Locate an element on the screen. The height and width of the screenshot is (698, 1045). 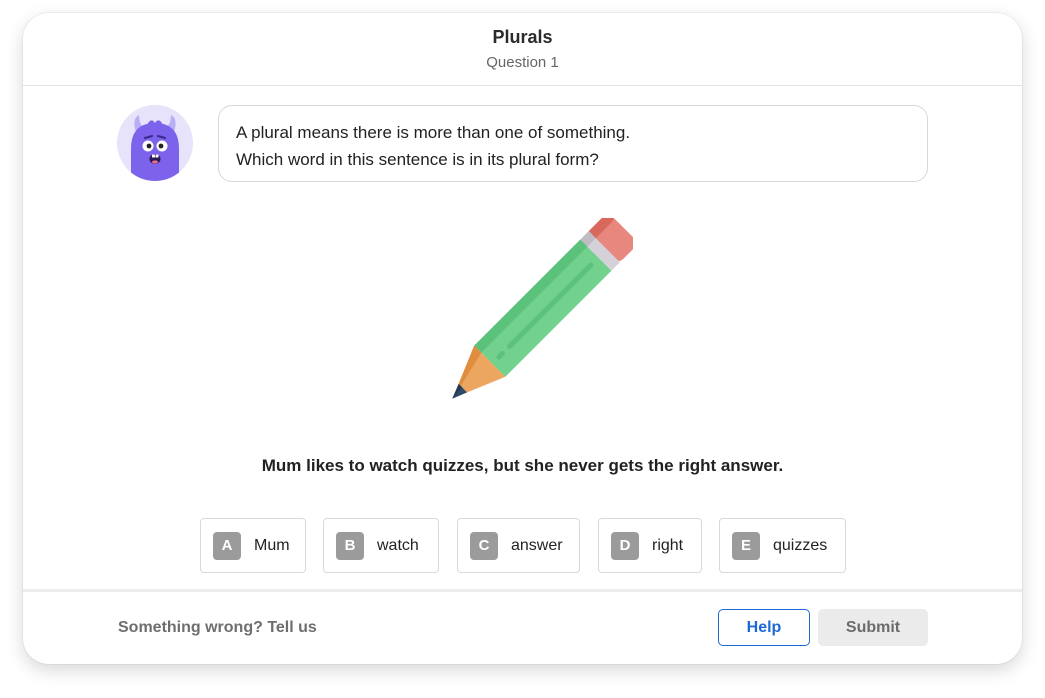
option-a: A Mum is located at coordinates (253, 545).